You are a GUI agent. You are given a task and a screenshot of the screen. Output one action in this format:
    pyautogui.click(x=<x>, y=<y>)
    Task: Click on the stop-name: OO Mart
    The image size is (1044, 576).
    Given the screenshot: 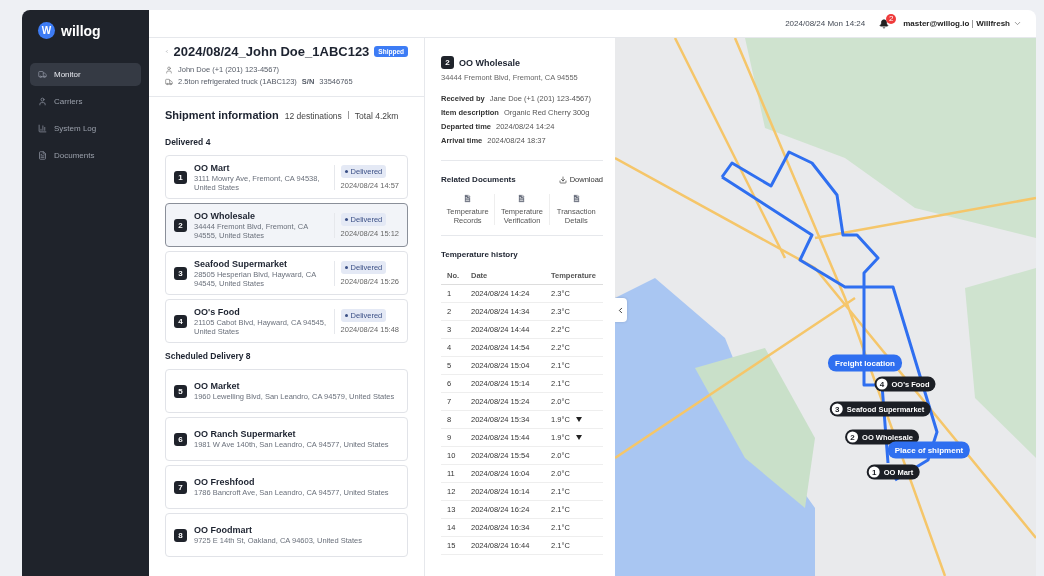 What is the action you would take?
    pyautogui.click(x=212, y=167)
    